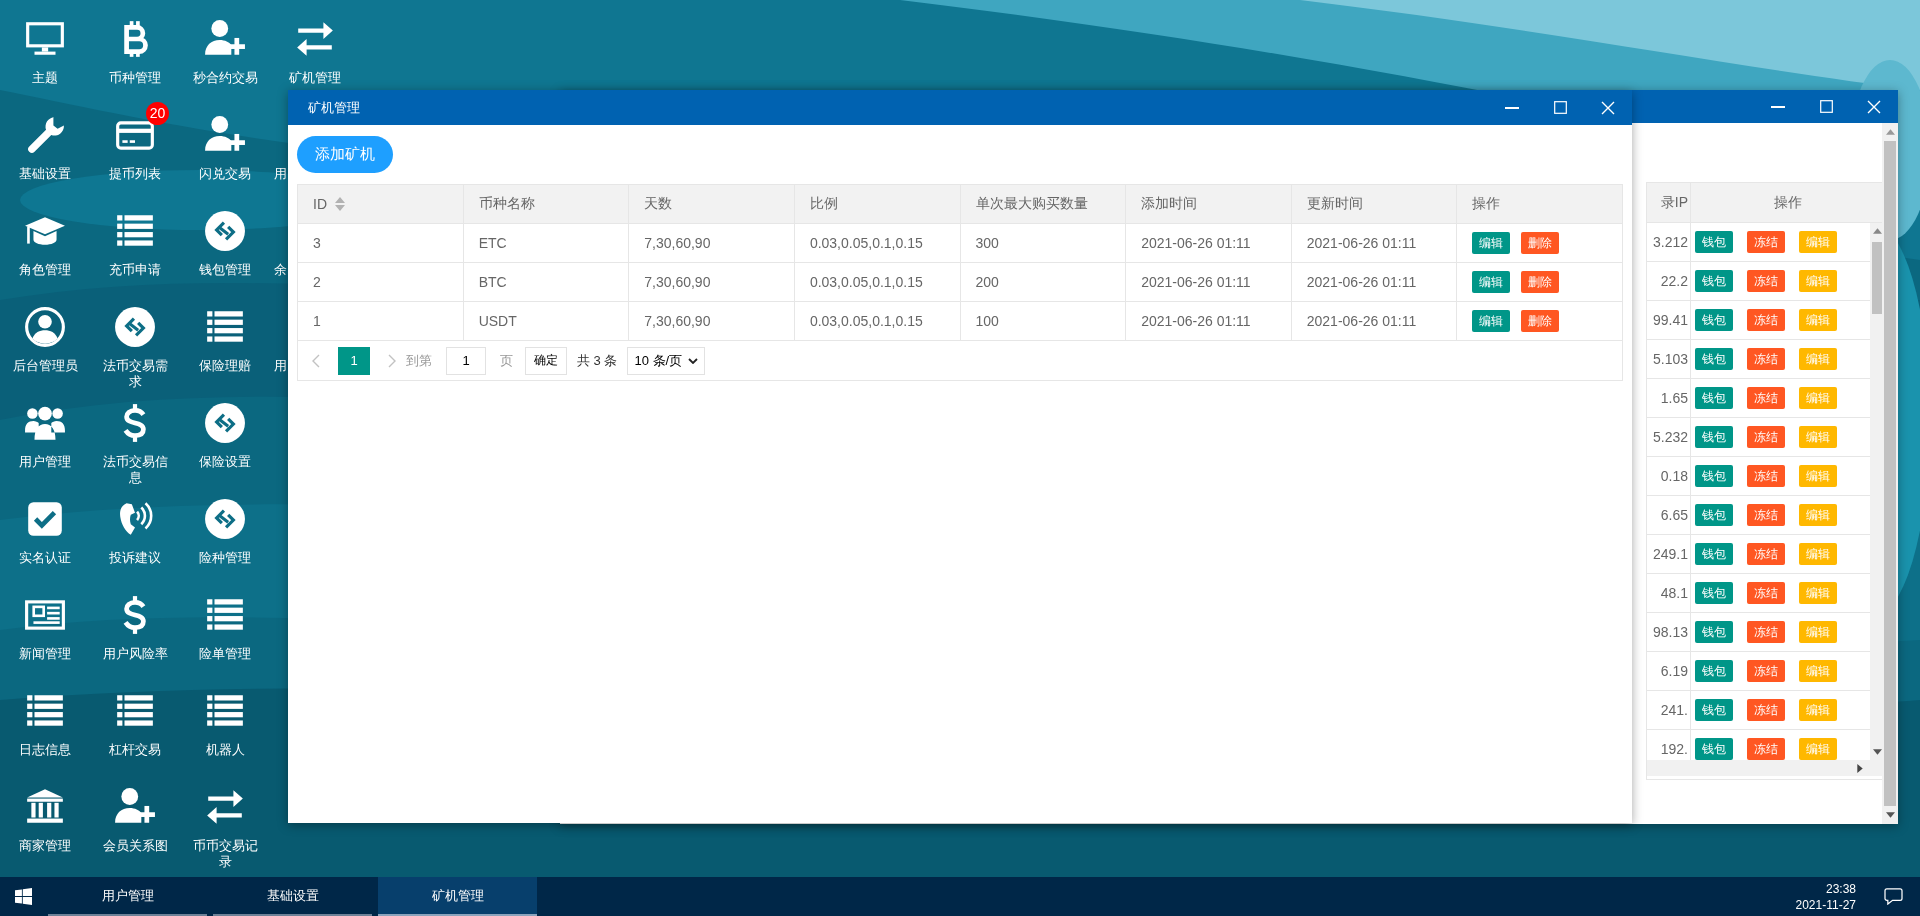 Image resolution: width=1920 pixels, height=916 pixels. What do you see at coordinates (135, 628) in the screenshot?
I see `desktop-shortcut: 用户风险率` at bounding box center [135, 628].